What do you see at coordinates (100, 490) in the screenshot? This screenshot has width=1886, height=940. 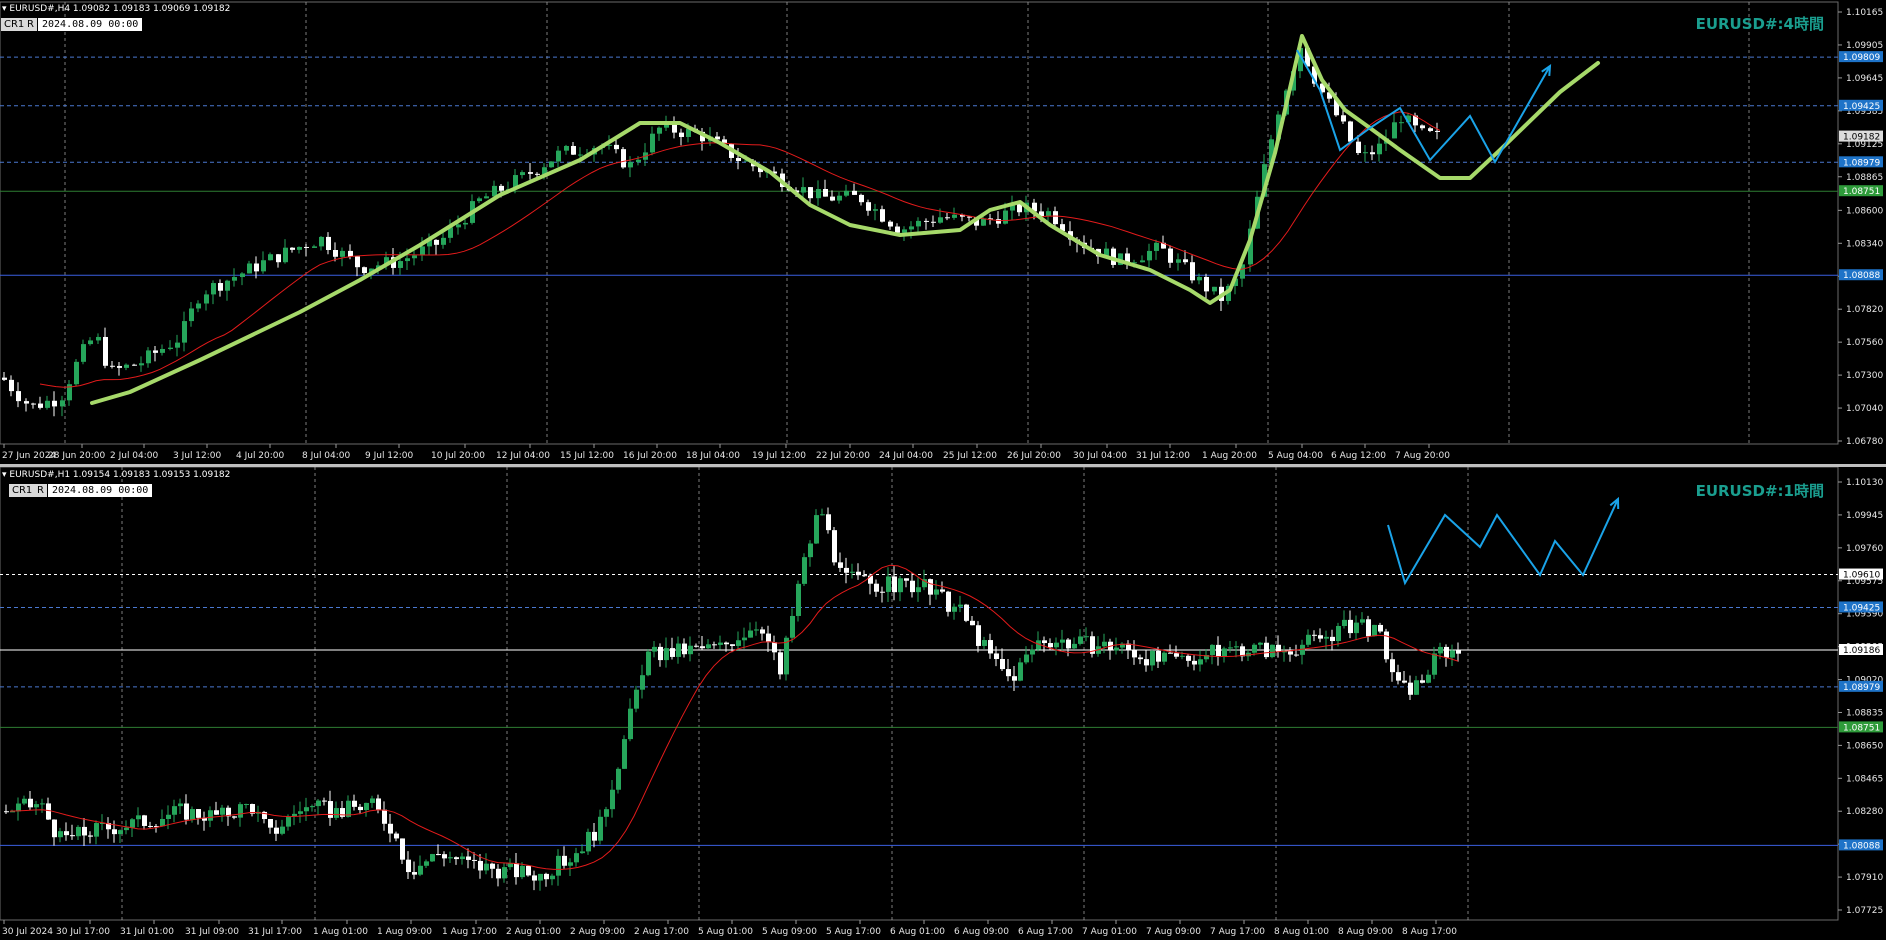 I see `h1-date-box: 2024.08.09 00:00` at bounding box center [100, 490].